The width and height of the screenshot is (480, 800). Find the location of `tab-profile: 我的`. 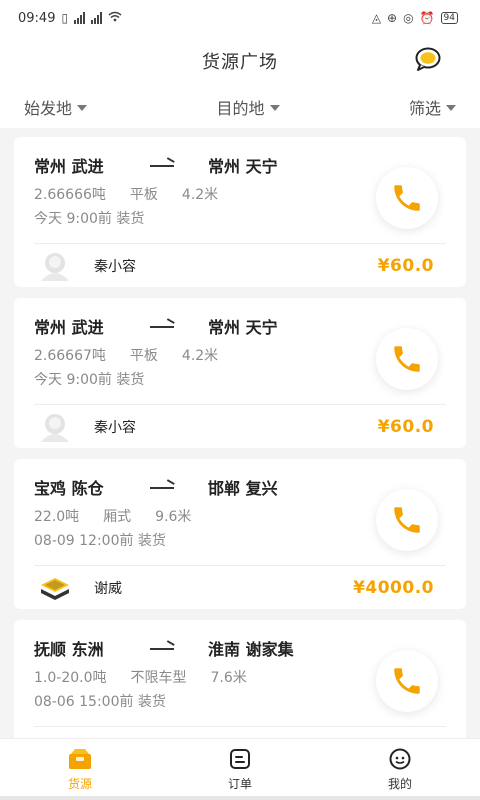

tab-profile: 我的 is located at coordinates (400, 769).